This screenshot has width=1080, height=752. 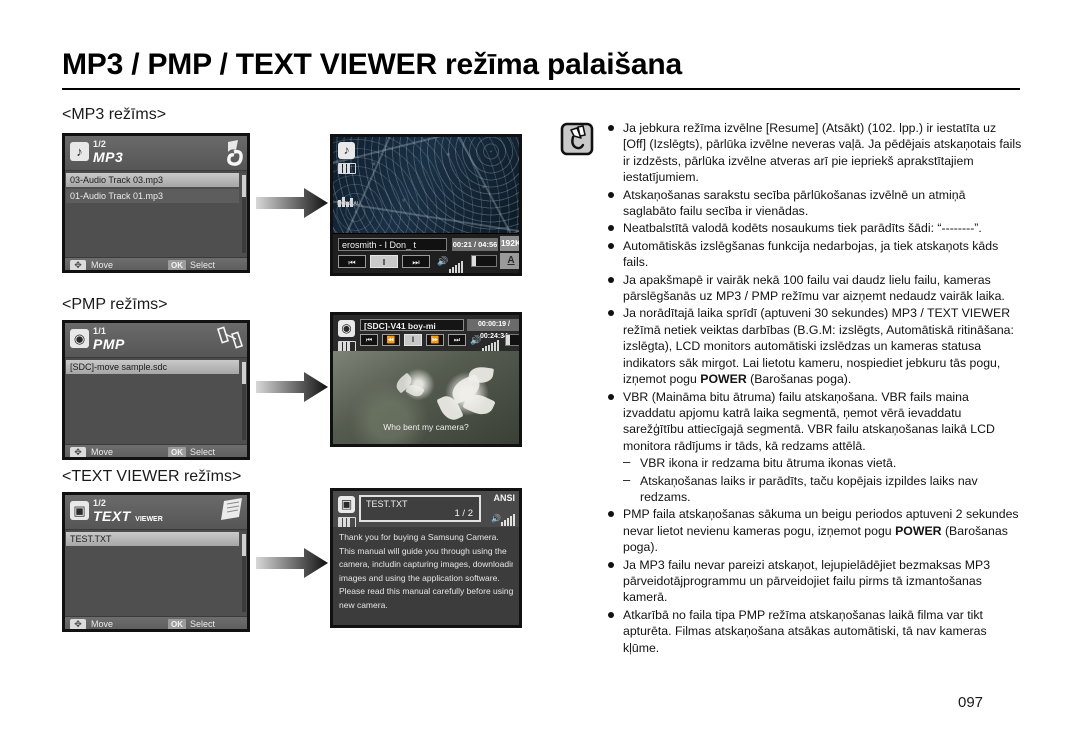 I want to click on text-viewer-header: ▣ TEST.TXT 1 / 2 ANSI 🔊, so click(x=426, y=509).